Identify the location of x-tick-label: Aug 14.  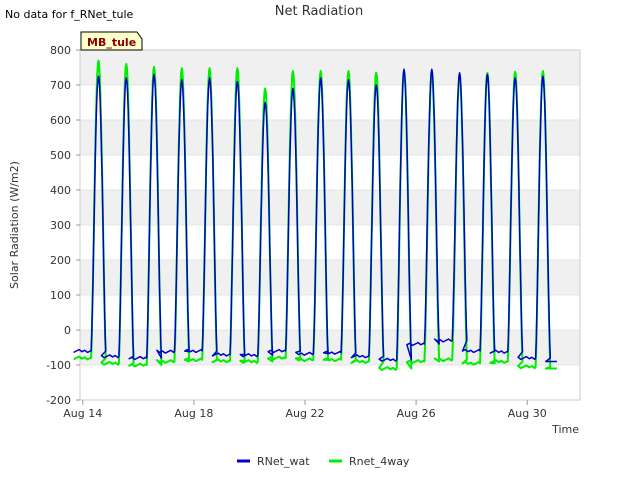
(82, 413).